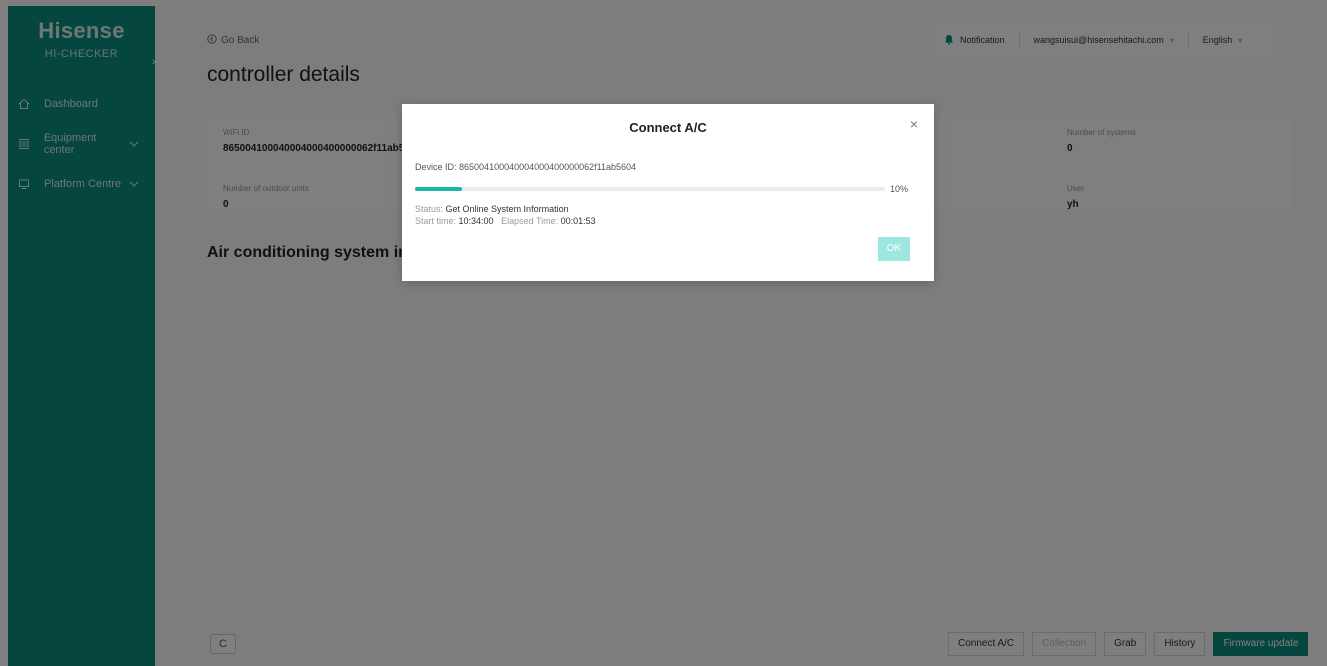 Image resolution: width=1327 pixels, height=666 pixels. Describe the element at coordinates (530, 221) in the screenshot. I see `elapsed-time-label: Elapsed Time:` at that location.